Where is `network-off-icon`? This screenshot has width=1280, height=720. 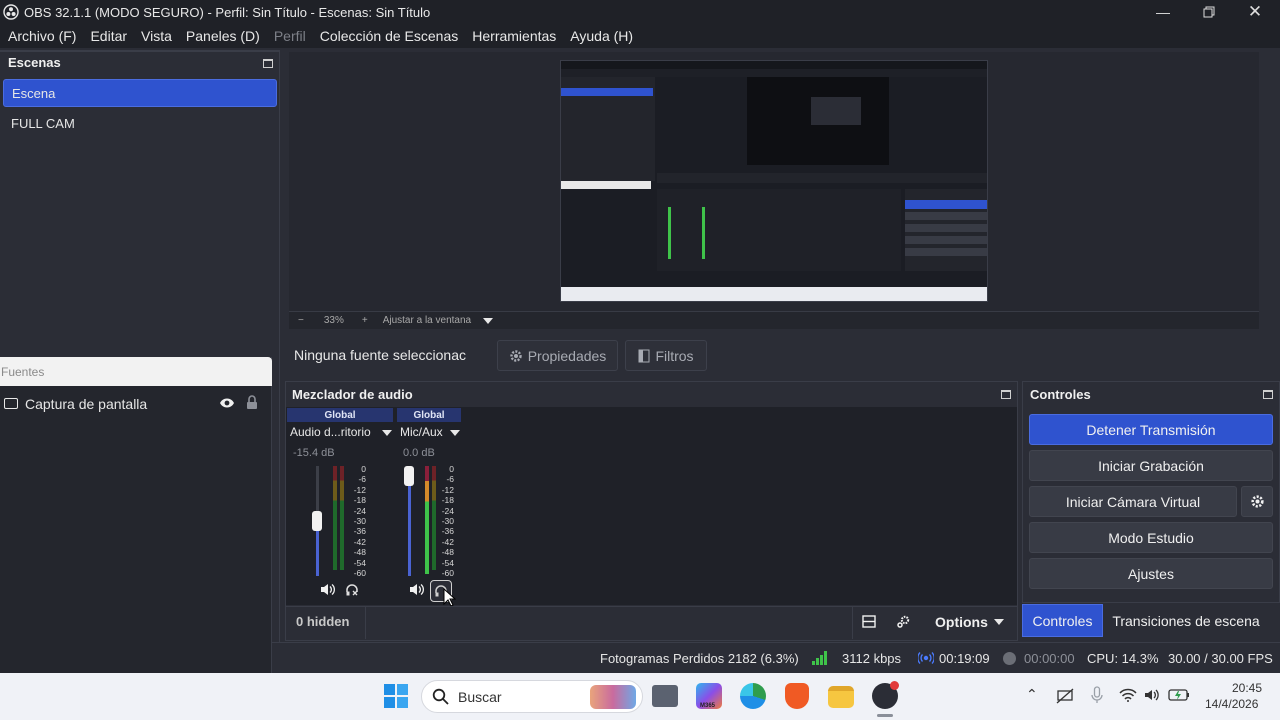
network-off-icon is located at coordinates (1065, 696).